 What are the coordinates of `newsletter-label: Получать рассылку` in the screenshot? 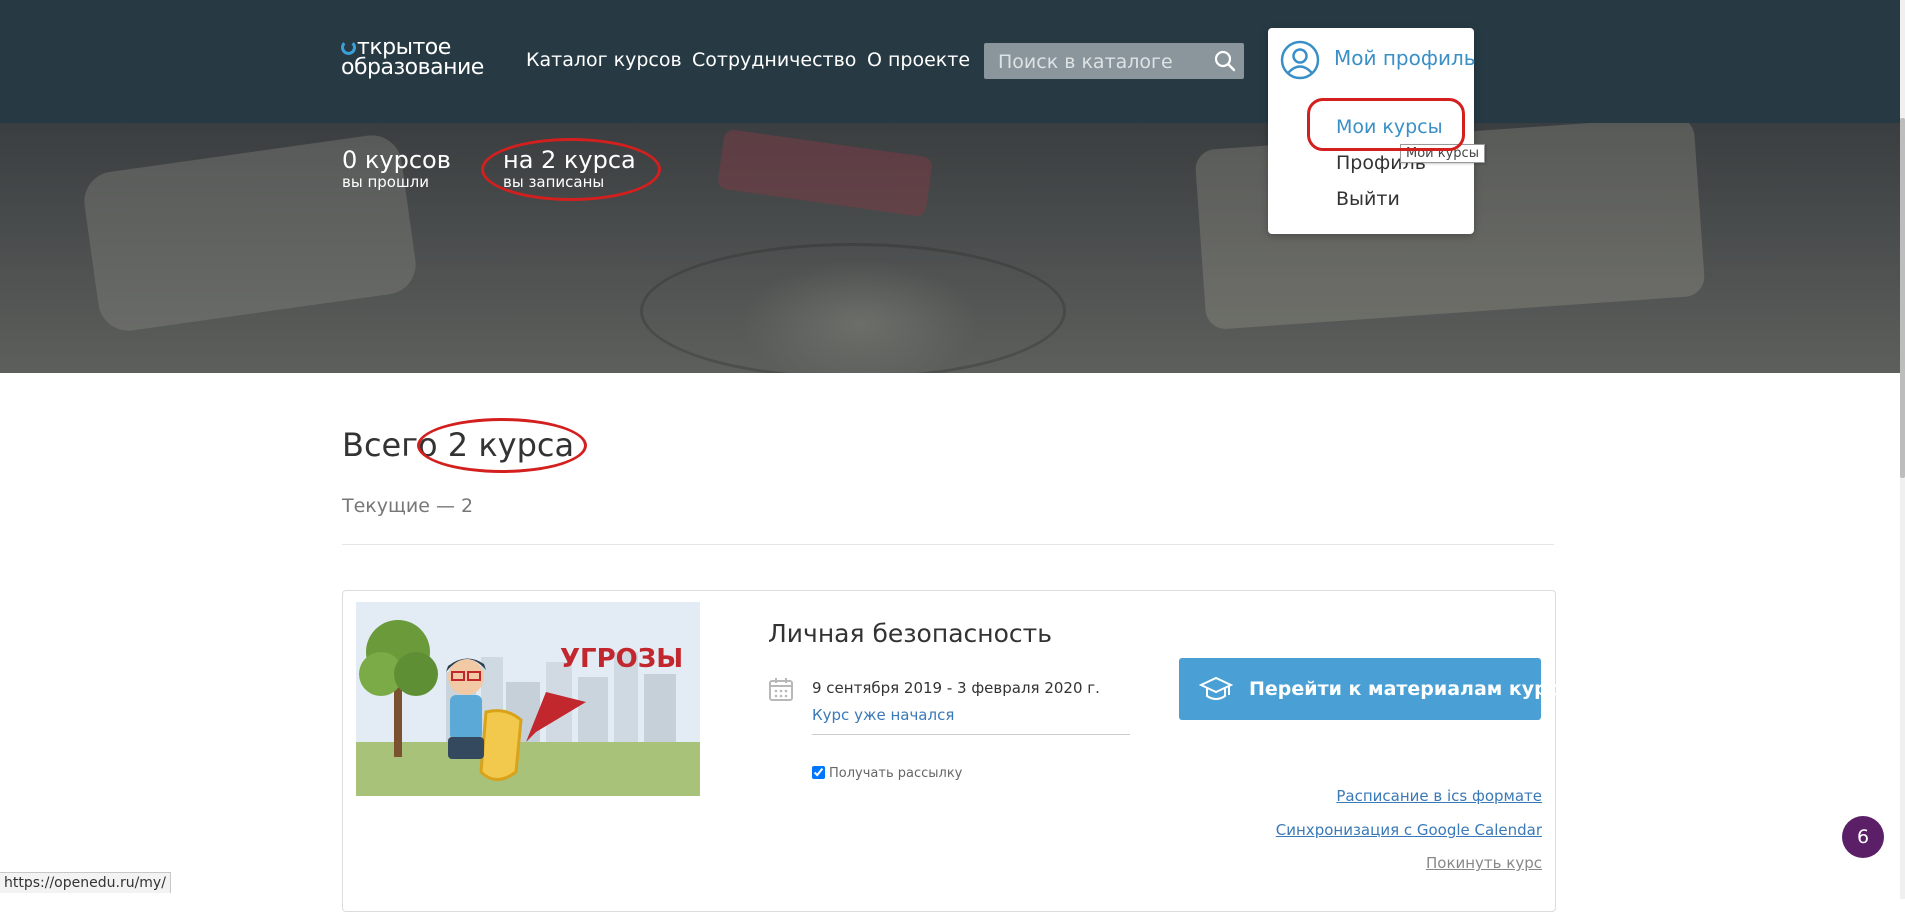 It's located at (896, 773).